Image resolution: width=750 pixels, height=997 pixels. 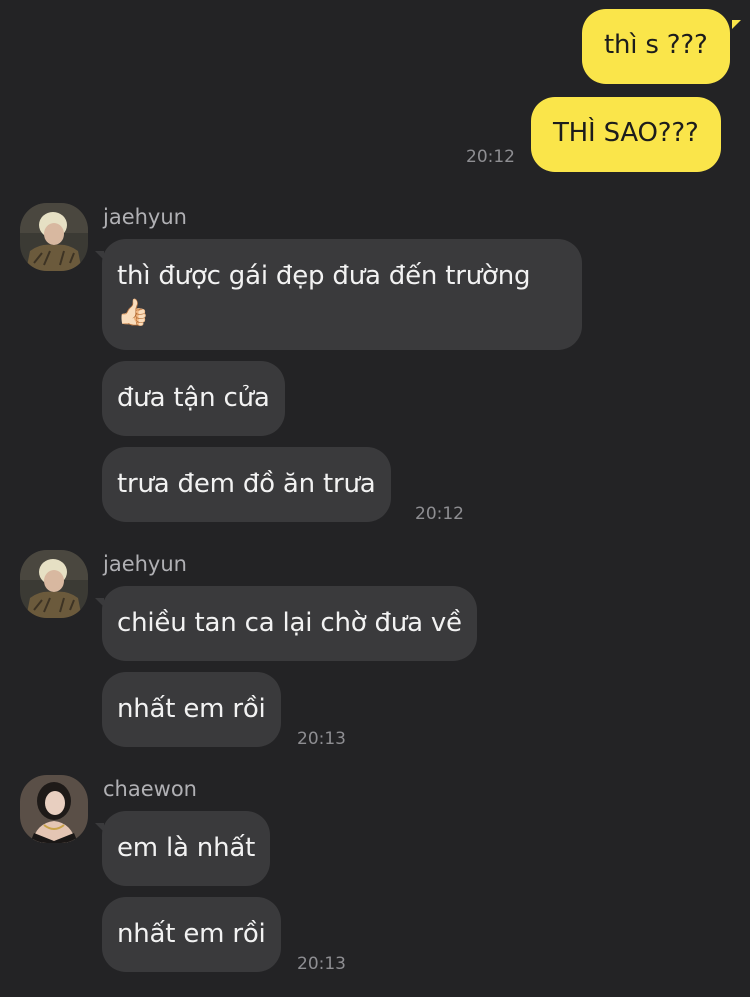 What do you see at coordinates (150, 789) in the screenshot?
I see `sender-name: chaewon` at bounding box center [150, 789].